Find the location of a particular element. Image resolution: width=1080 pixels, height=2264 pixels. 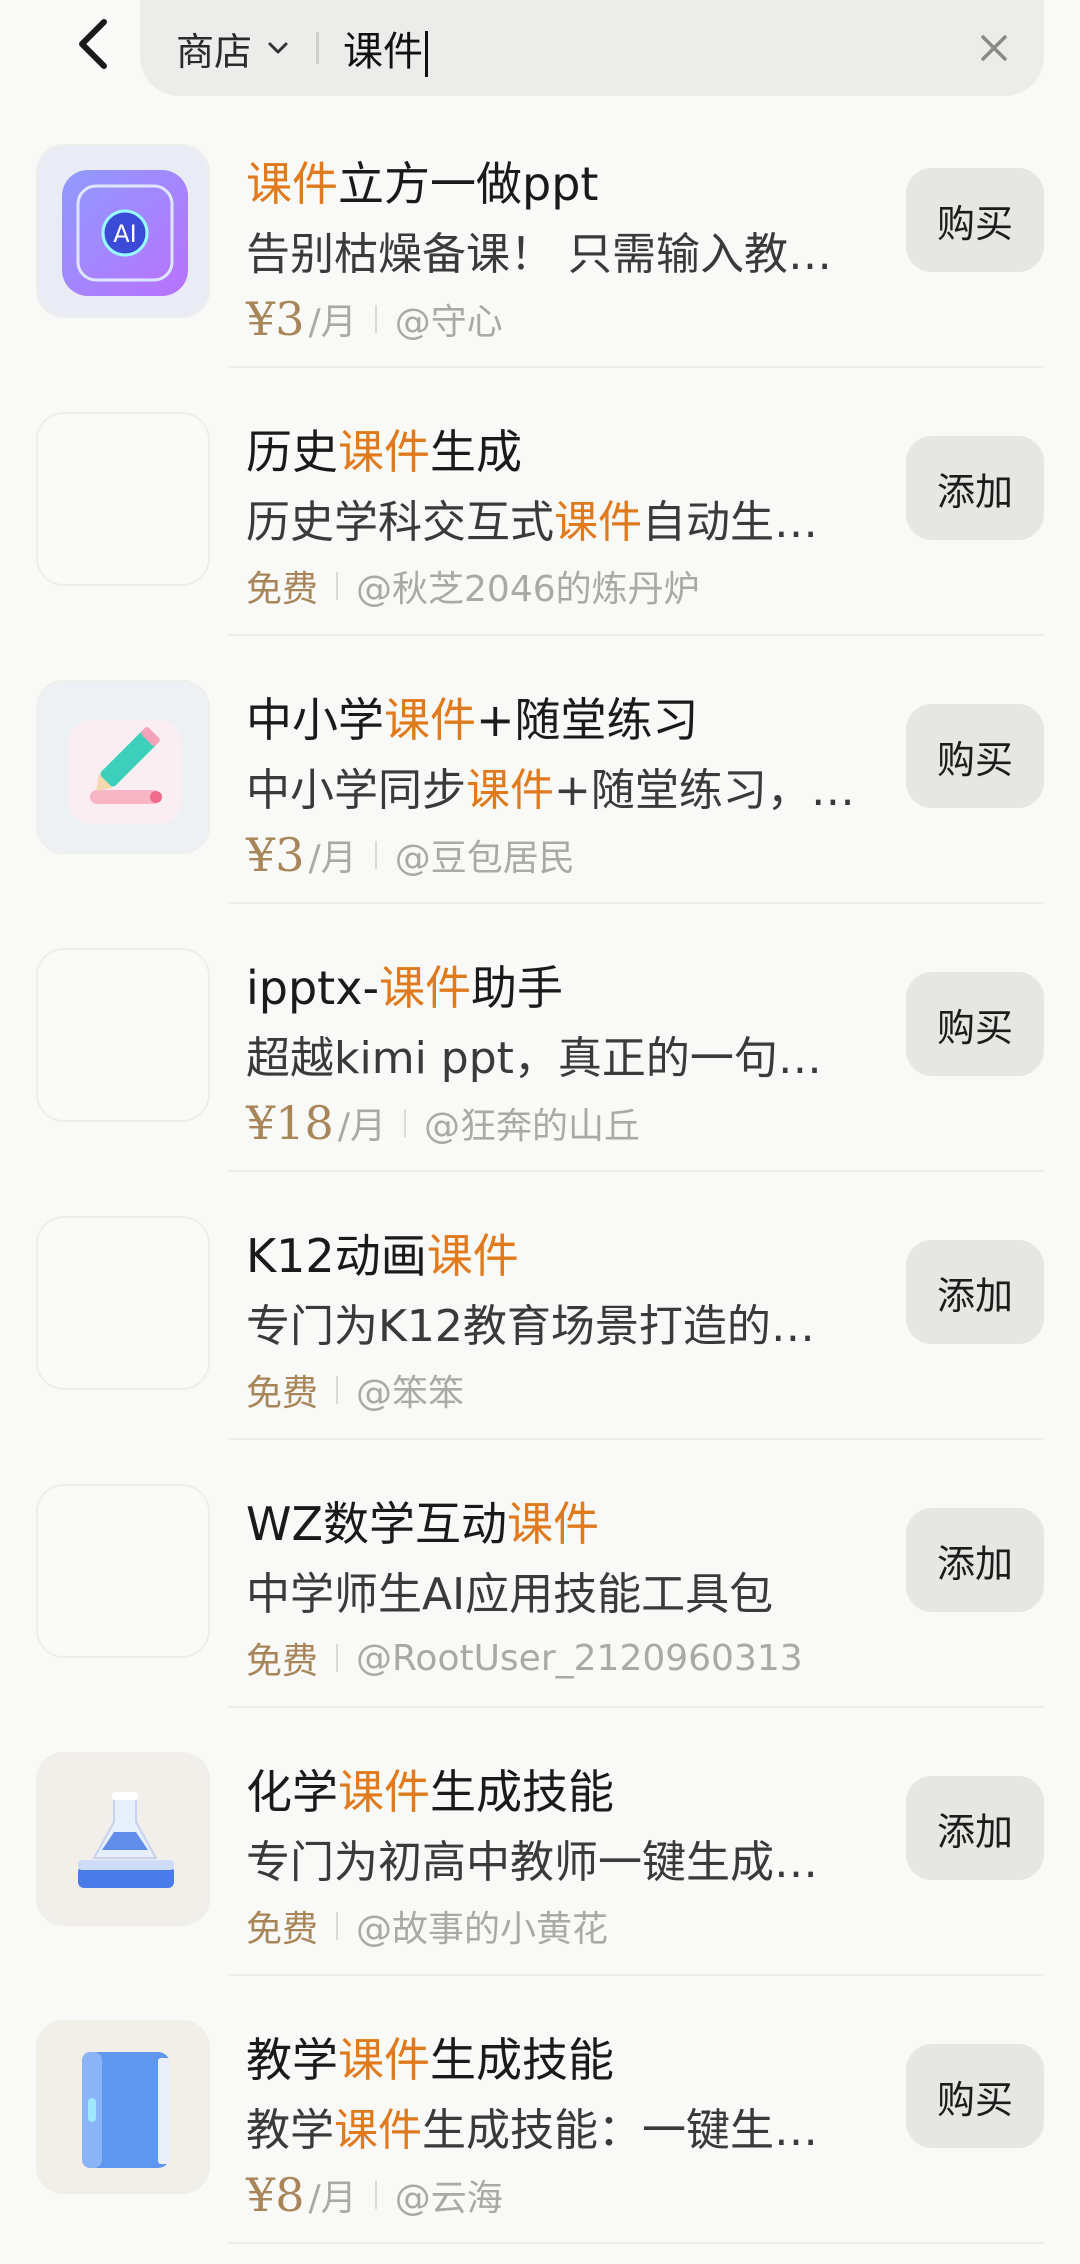

clear-search-button is located at coordinates (994, 48).